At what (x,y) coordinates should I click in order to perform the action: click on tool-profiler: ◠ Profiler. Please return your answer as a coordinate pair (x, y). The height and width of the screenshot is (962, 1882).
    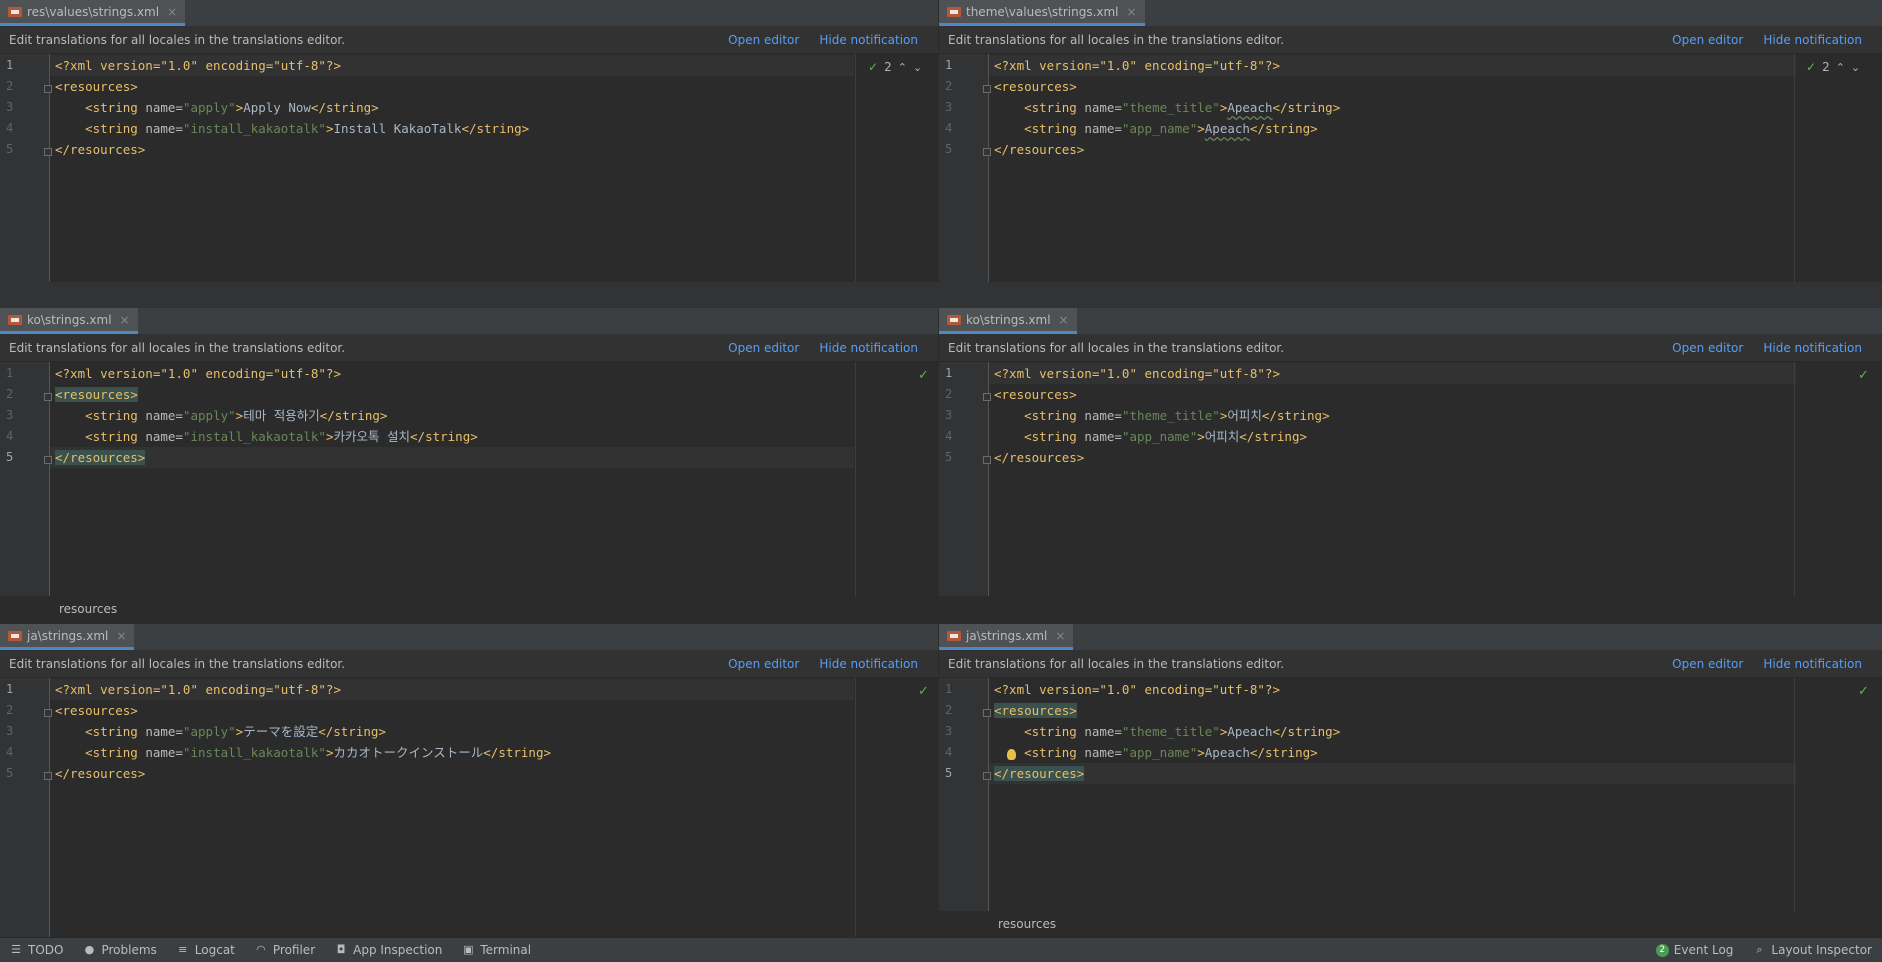
    Looking at the image, I should click on (285, 950).